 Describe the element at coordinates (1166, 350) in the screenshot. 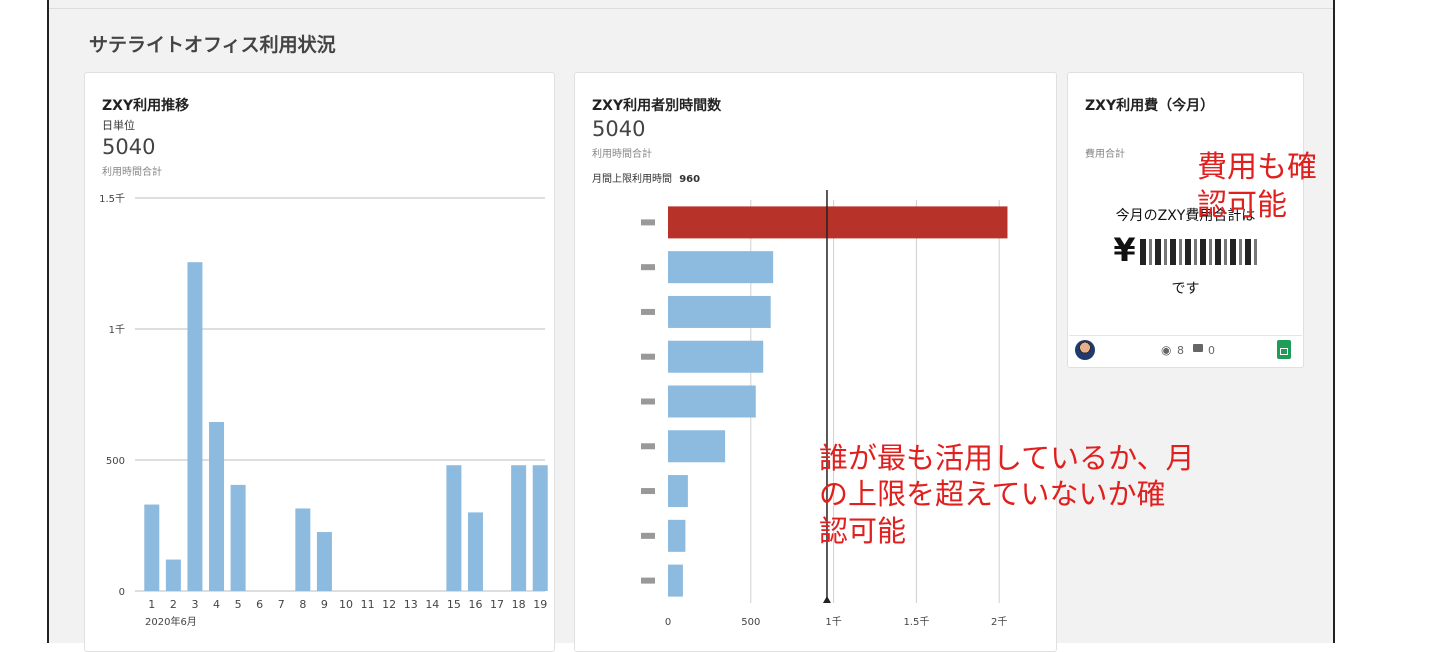

I see `eye-icon: ◉` at that location.